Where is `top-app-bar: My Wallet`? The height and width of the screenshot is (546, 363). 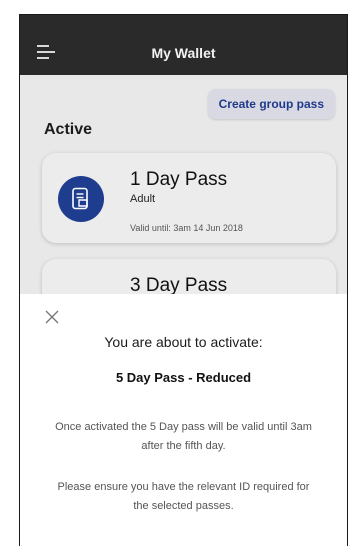
top-app-bar: My Wallet is located at coordinates (183, 45).